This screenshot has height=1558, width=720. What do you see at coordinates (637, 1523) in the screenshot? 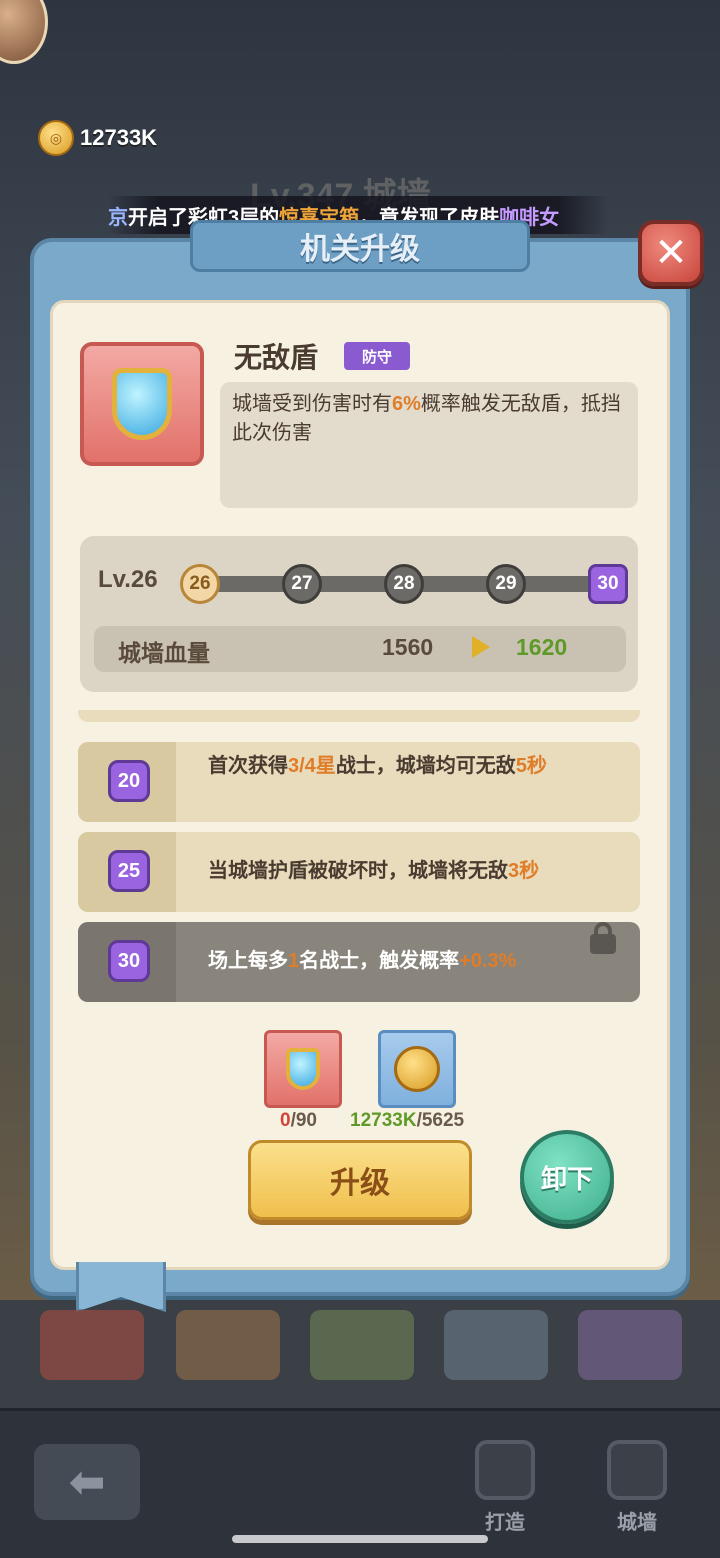
I see `nav-wall-label: 城墙` at bounding box center [637, 1523].